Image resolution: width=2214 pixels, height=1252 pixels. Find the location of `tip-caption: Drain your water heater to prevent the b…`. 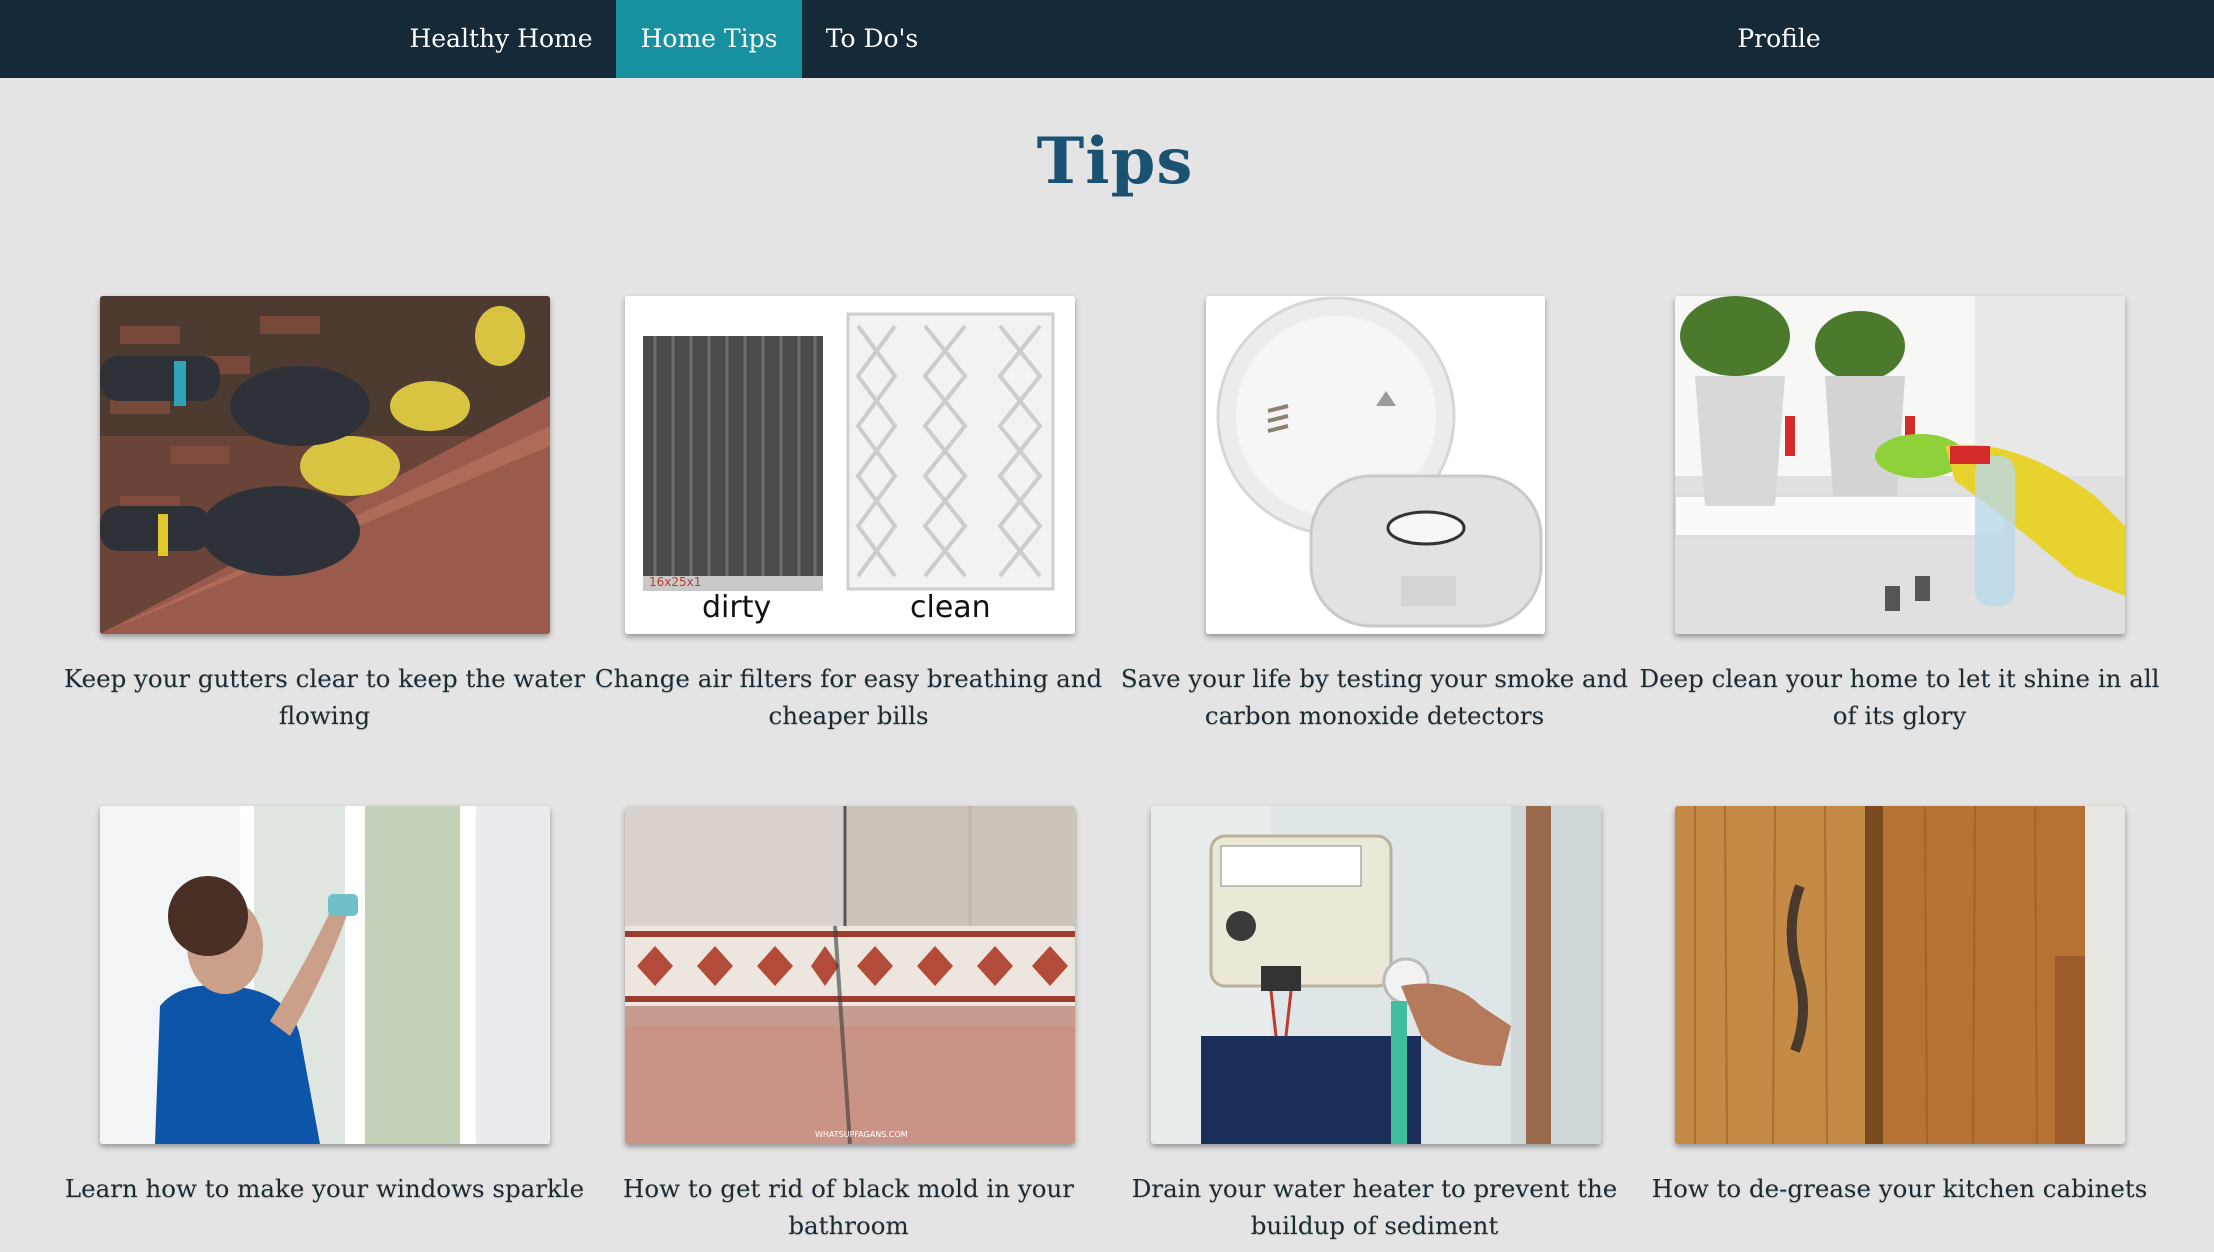

tip-caption: Drain your water heater to prevent the b… is located at coordinates (1374, 1207).